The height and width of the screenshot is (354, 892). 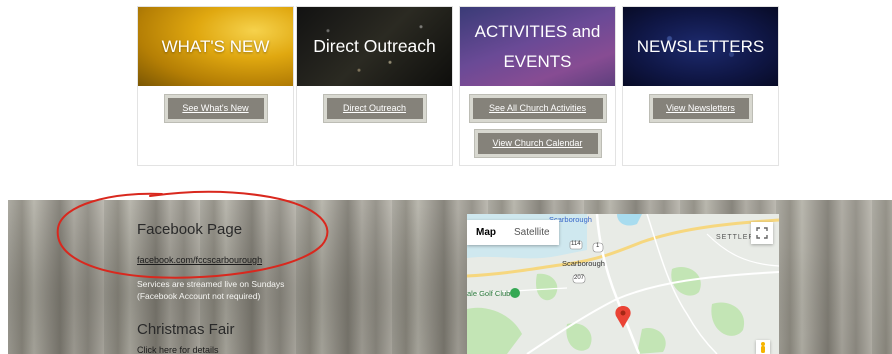 I want to click on newsletters-banner-text: NEWSLETTERS, so click(x=700, y=46).